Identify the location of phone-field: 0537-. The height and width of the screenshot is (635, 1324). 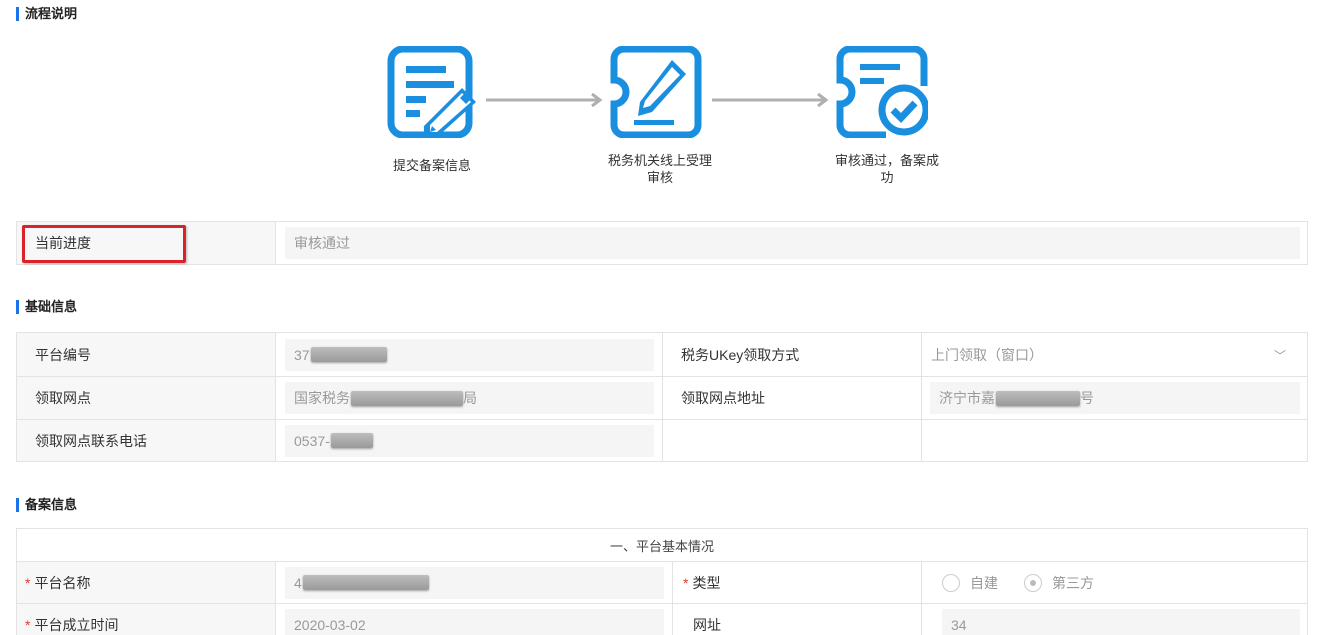
(469, 440).